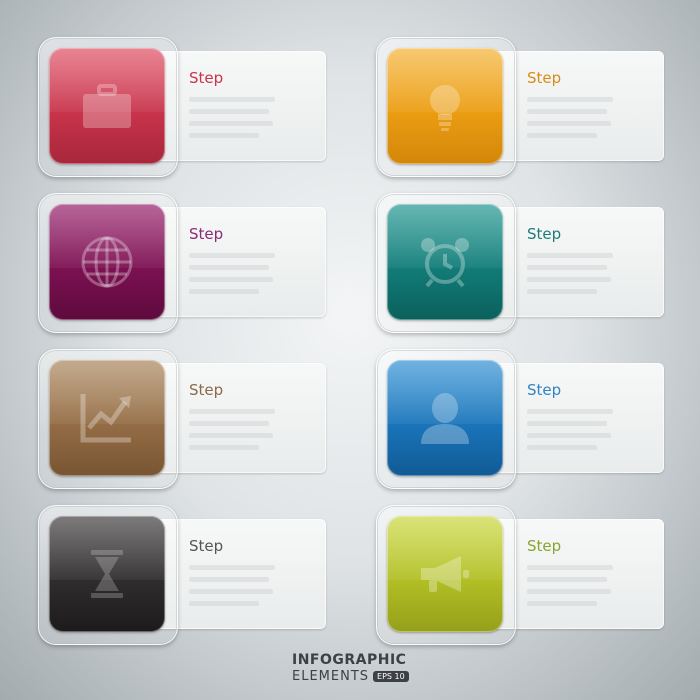  I want to click on step-item-5: Step, so click(184, 419).